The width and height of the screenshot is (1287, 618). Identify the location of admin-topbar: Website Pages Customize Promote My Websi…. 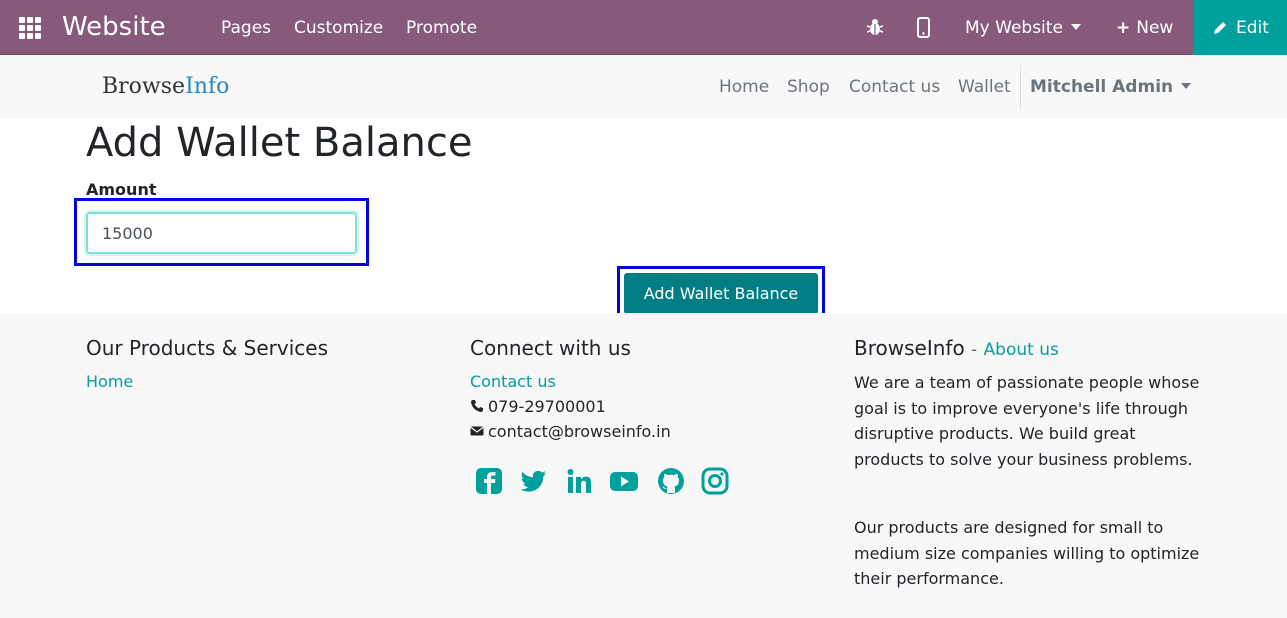
(643, 27).